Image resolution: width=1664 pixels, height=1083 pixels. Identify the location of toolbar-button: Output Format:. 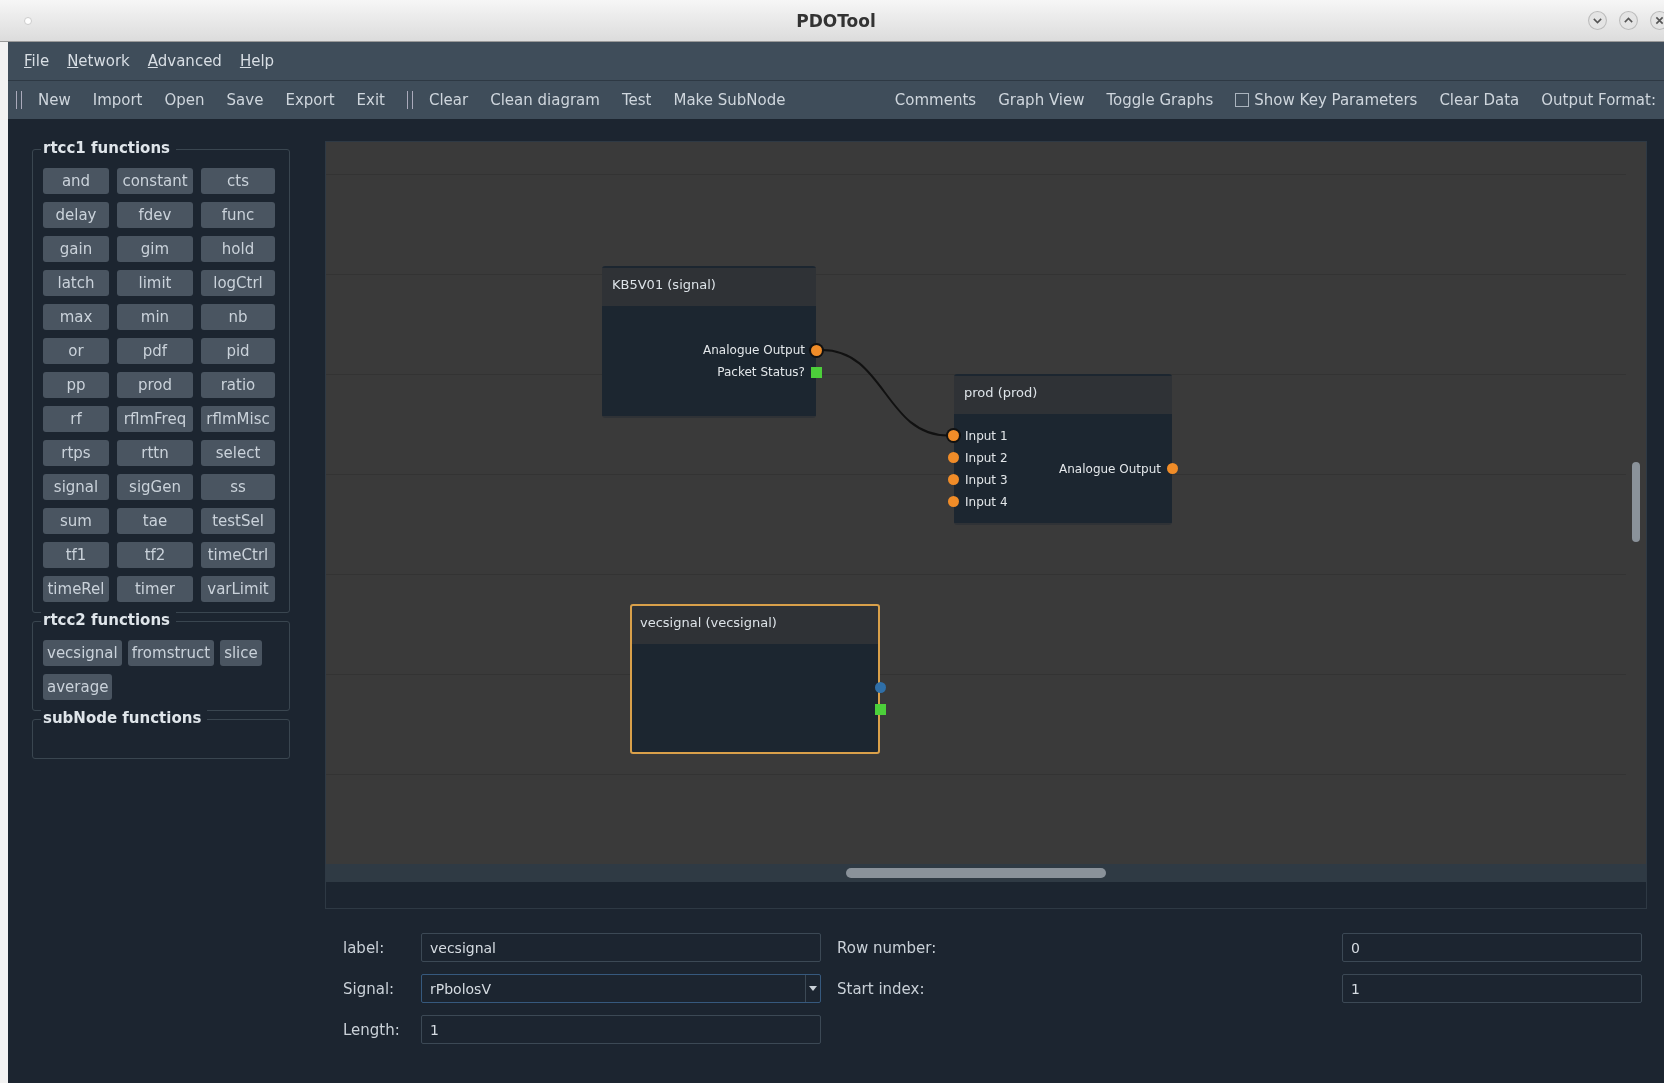
(1598, 100).